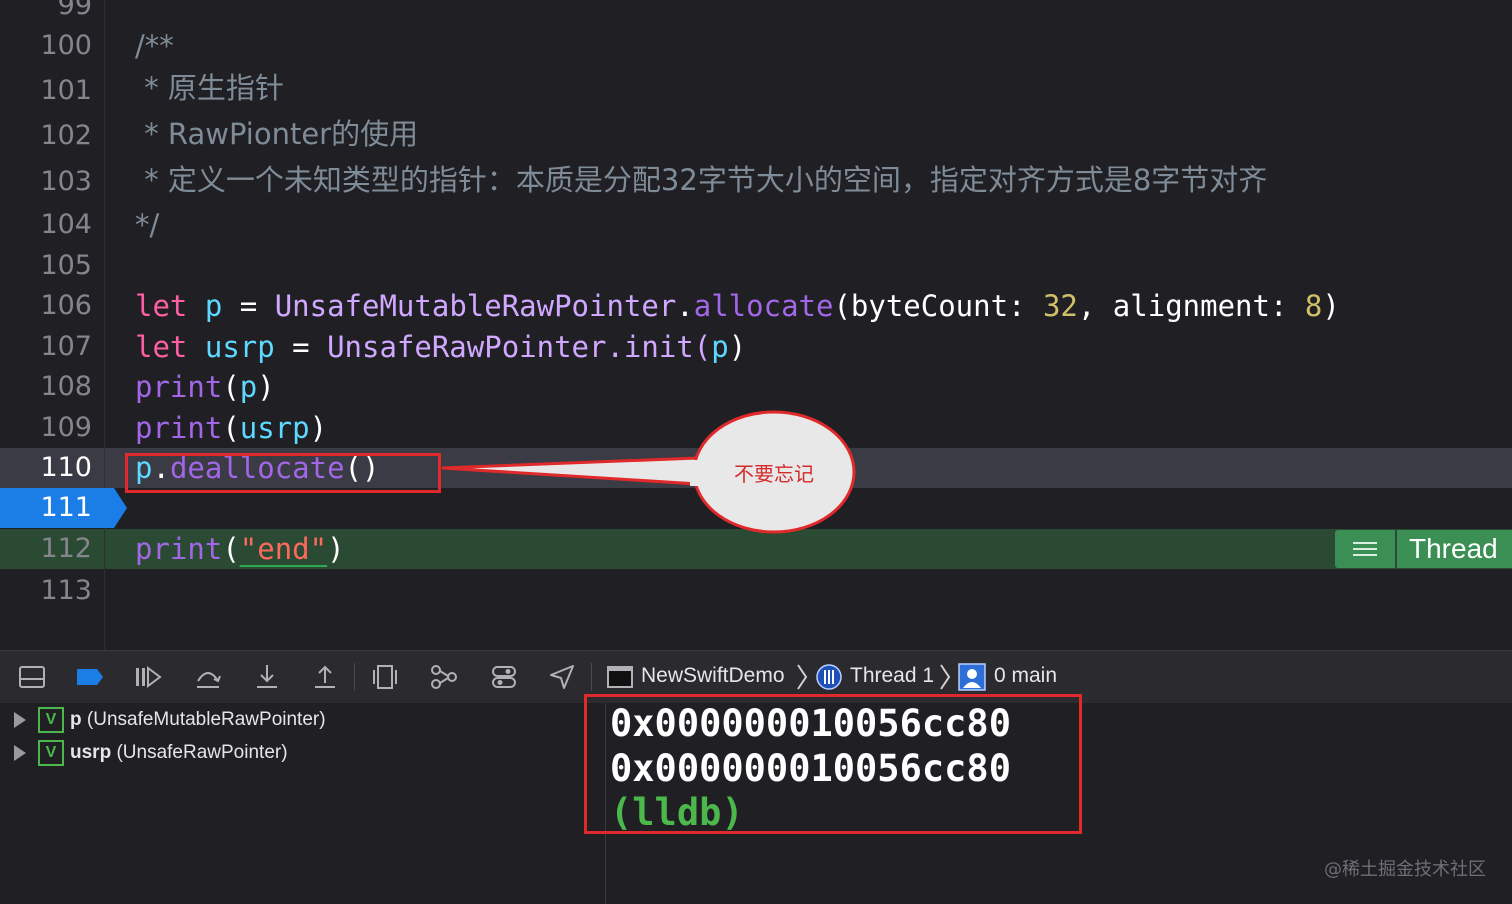 The image size is (1512, 904). I want to click on thread-icon, so click(829, 677).